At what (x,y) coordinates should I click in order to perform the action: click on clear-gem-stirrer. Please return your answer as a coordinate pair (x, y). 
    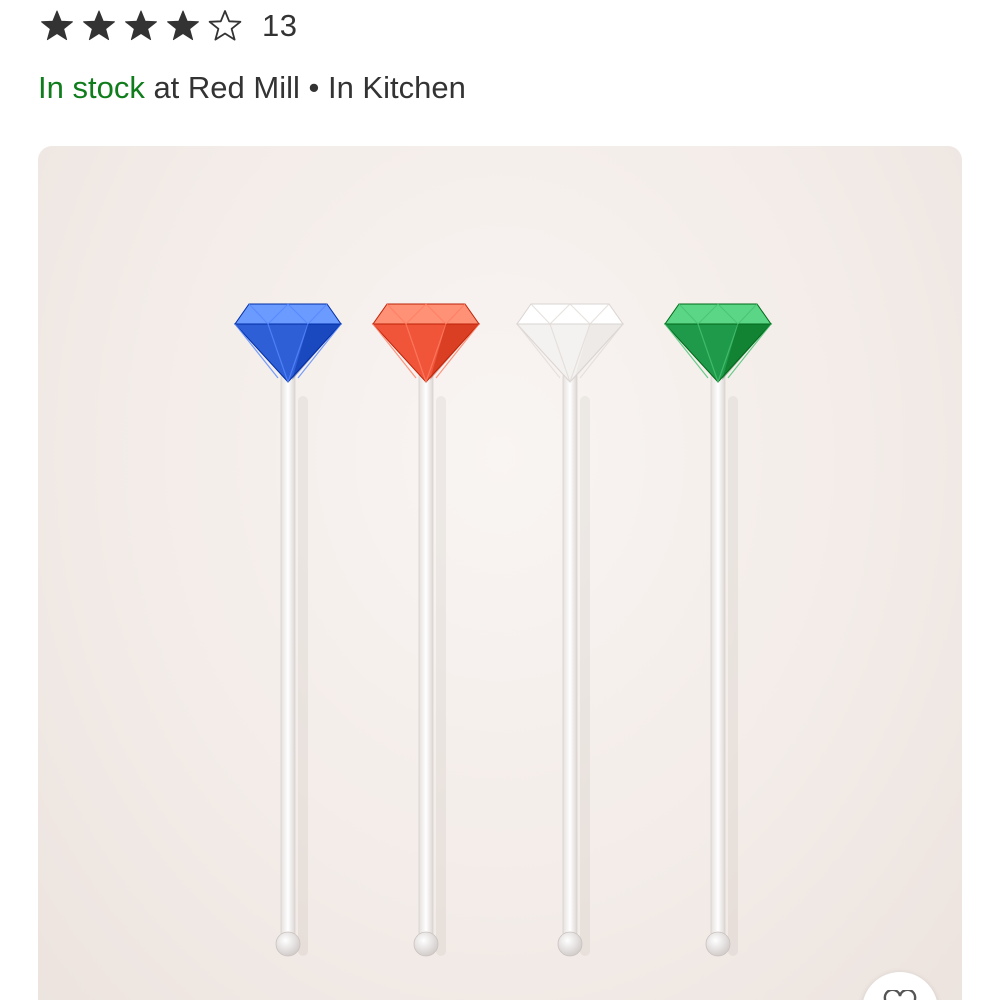
    Looking at the image, I should click on (570, 630).